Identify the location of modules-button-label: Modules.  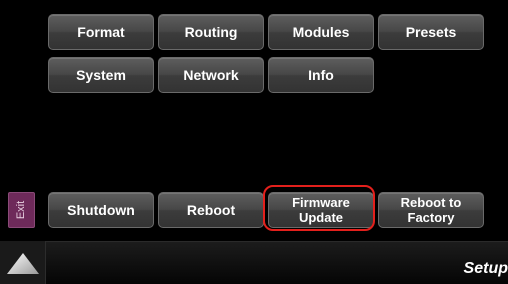
(321, 31).